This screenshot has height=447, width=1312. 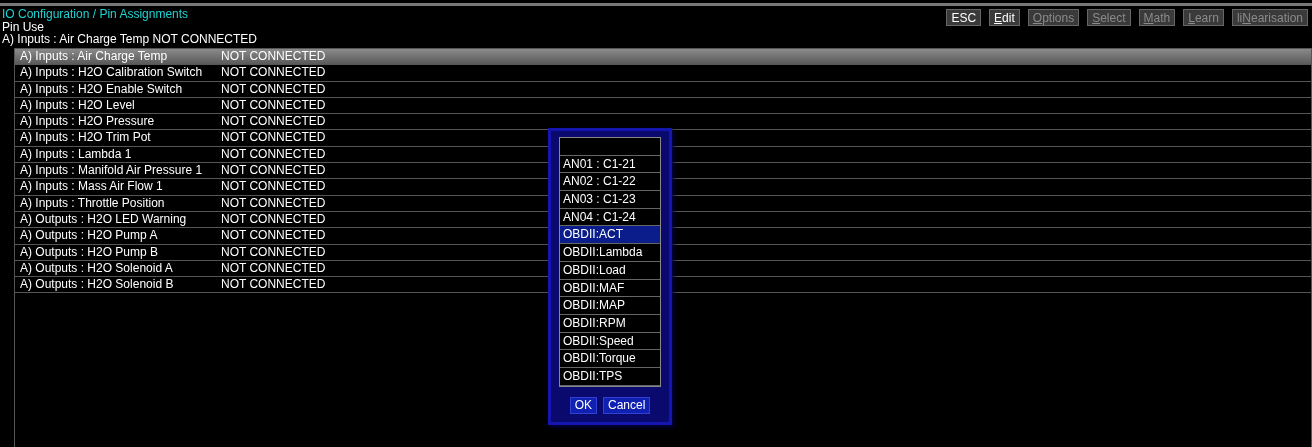 I want to click on pin-row: A) Inputs : H2O Level NOT CONNECTED, so click(x=280, y=105).